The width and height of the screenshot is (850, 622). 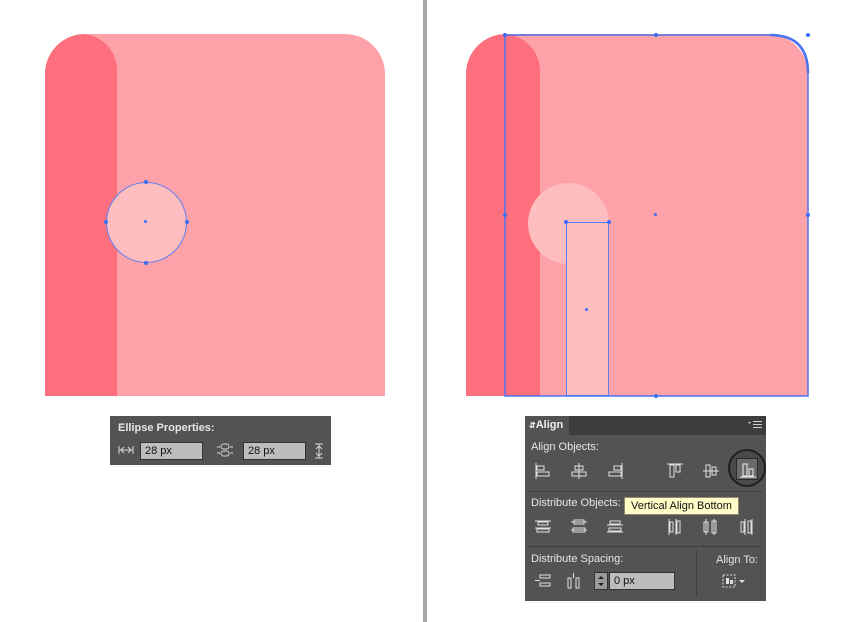 What do you see at coordinates (549, 425) in the screenshot?
I see `align-tab-label: Align` at bounding box center [549, 425].